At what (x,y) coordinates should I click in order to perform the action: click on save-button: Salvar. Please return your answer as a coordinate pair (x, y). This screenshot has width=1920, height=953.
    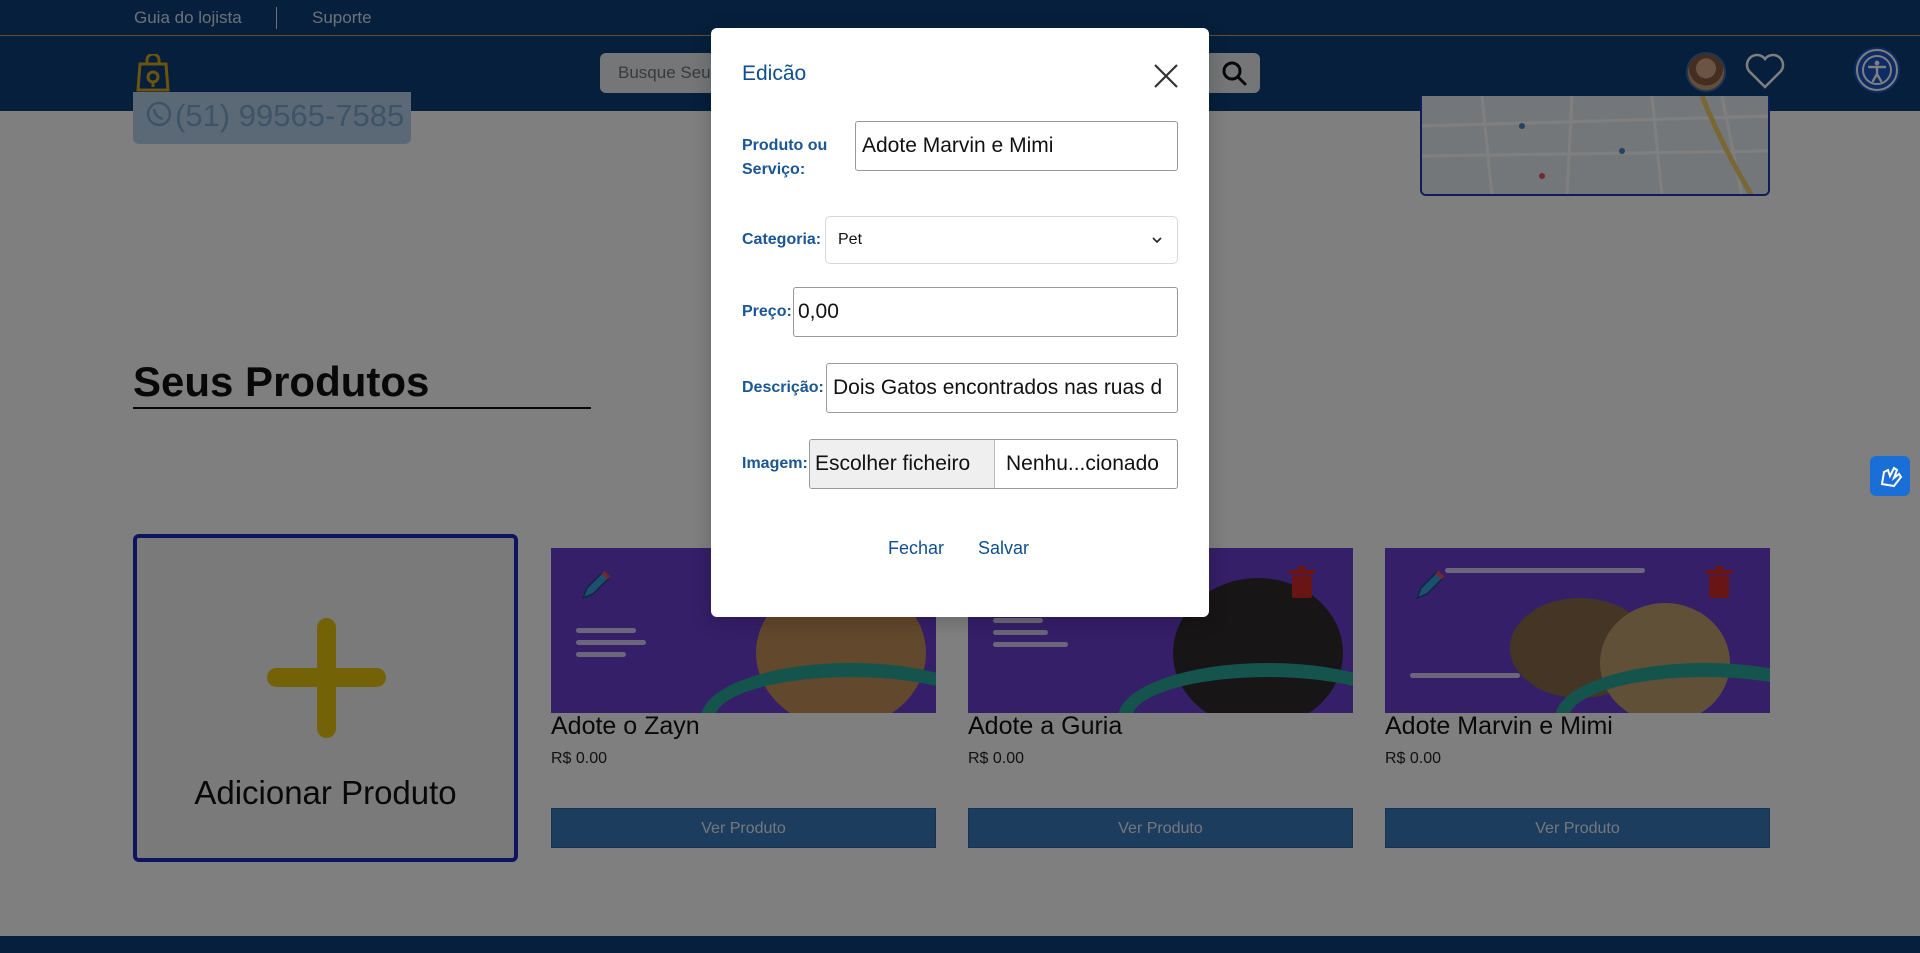
    Looking at the image, I should click on (1003, 548).